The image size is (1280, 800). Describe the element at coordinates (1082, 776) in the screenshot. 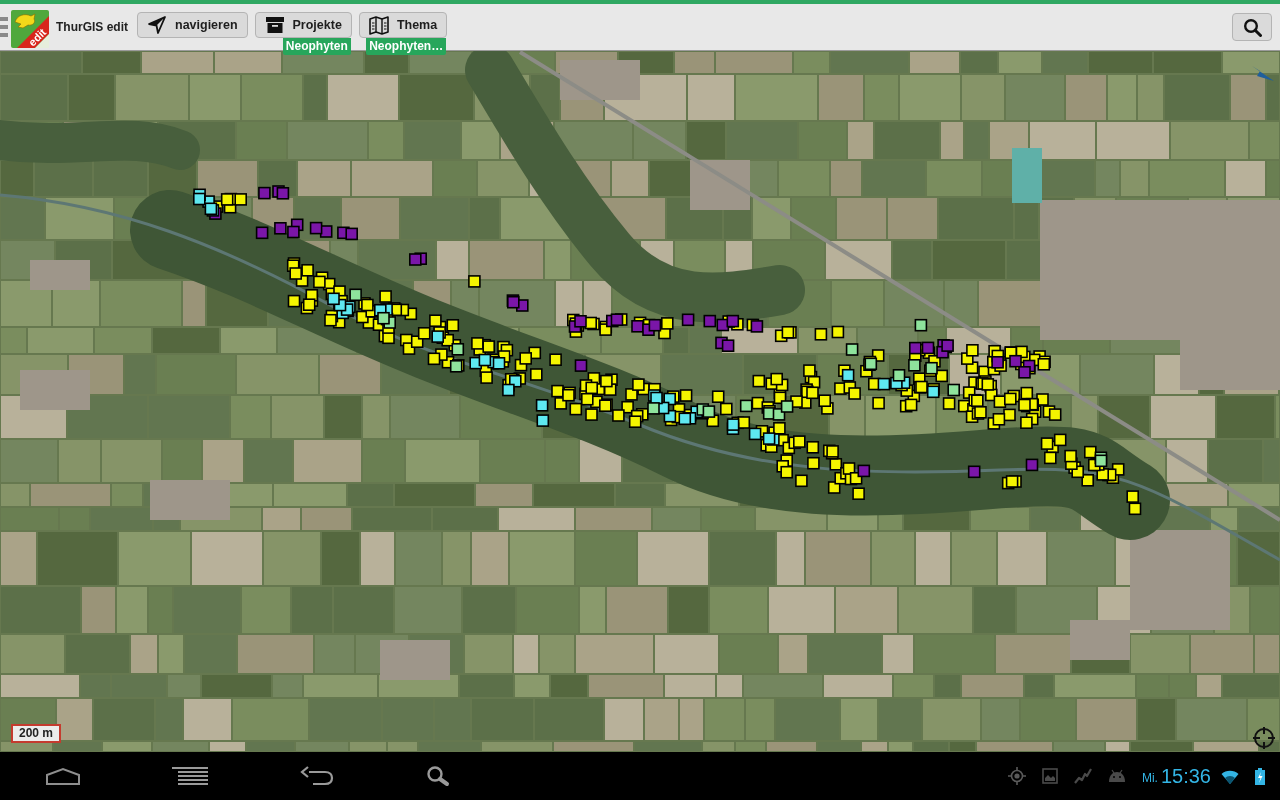

I see `trend-line-icon` at that location.